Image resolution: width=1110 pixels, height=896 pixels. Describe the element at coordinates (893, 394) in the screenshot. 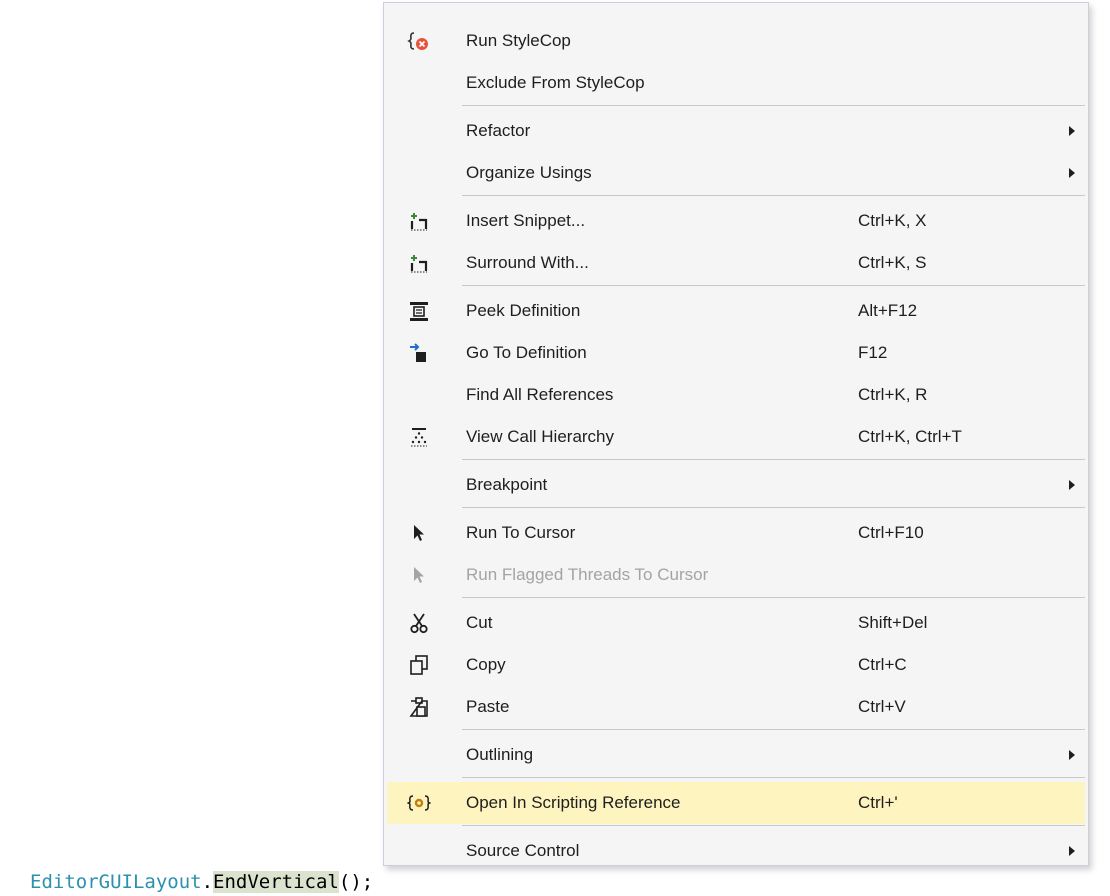

I see `menu-item-shortcut: Ctrl+K, R` at that location.